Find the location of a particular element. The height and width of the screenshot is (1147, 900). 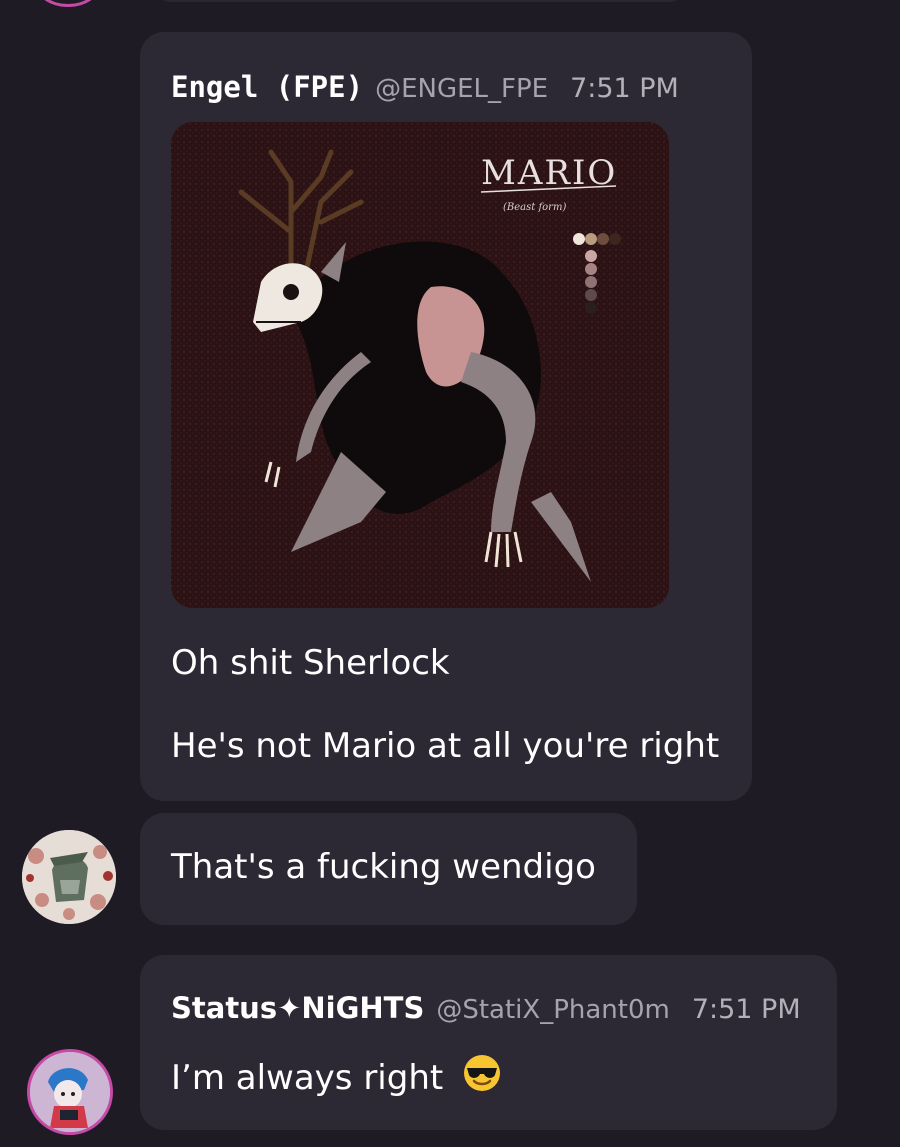

previous-message-bubble is located at coordinates (420, 1).